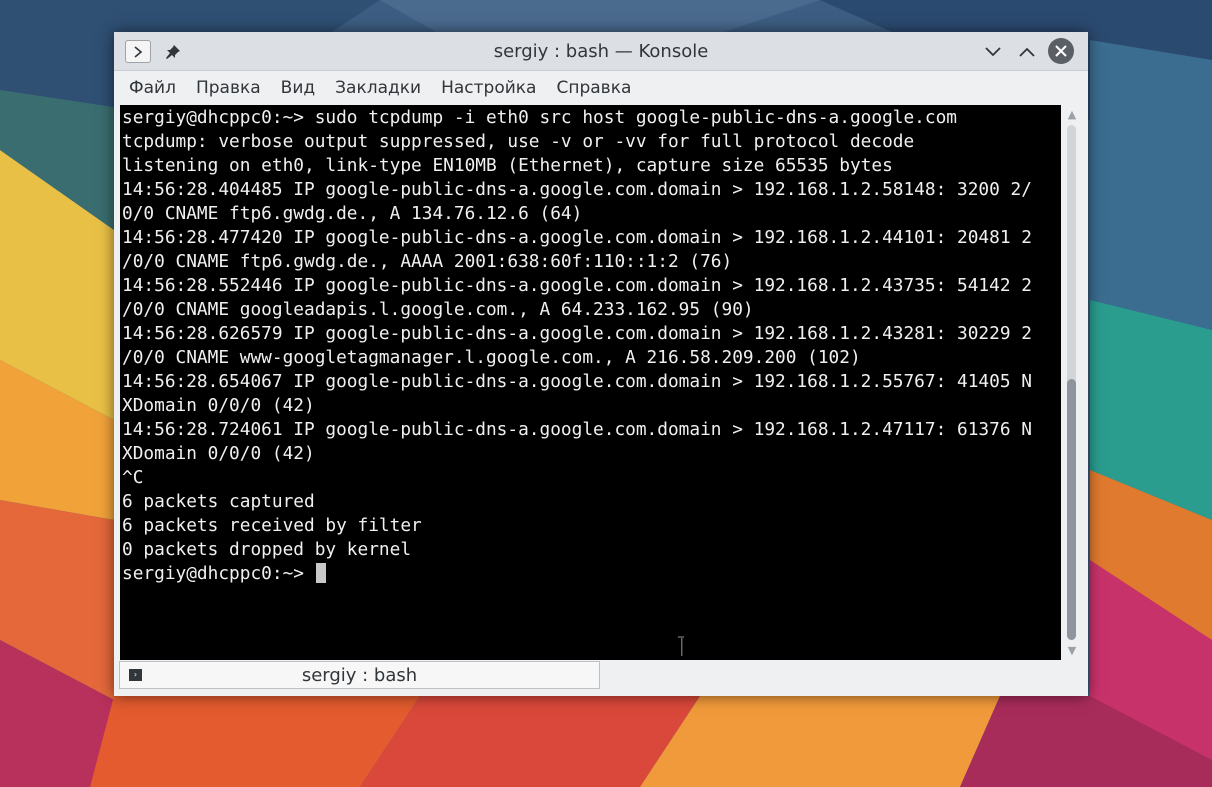 The height and width of the screenshot is (787, 1212). What do you see at coordinates (298, 88) in the screenshot?
I see `menu-view: Вид` at bounding box center [298, 88].